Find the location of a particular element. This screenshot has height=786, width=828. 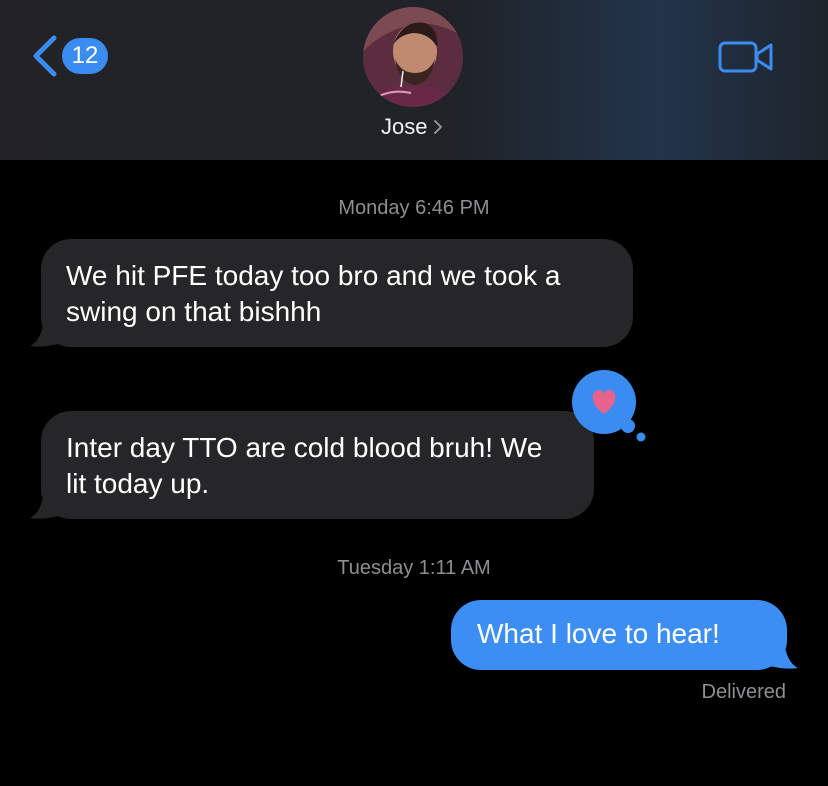

video-camera-icon is located at coordinates (745, 57).